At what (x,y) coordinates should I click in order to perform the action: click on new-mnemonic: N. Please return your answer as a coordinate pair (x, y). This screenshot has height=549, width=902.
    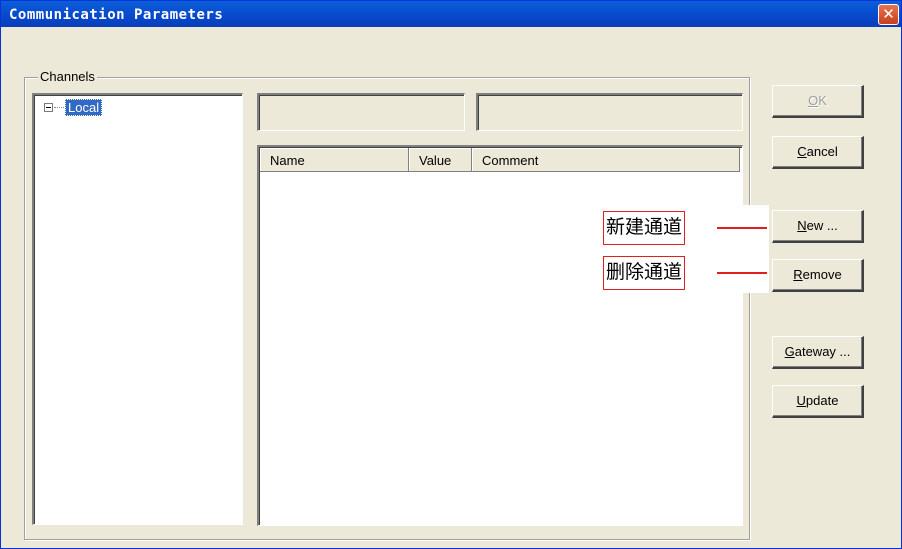
    Looking at the image, I should click on (802, 225).